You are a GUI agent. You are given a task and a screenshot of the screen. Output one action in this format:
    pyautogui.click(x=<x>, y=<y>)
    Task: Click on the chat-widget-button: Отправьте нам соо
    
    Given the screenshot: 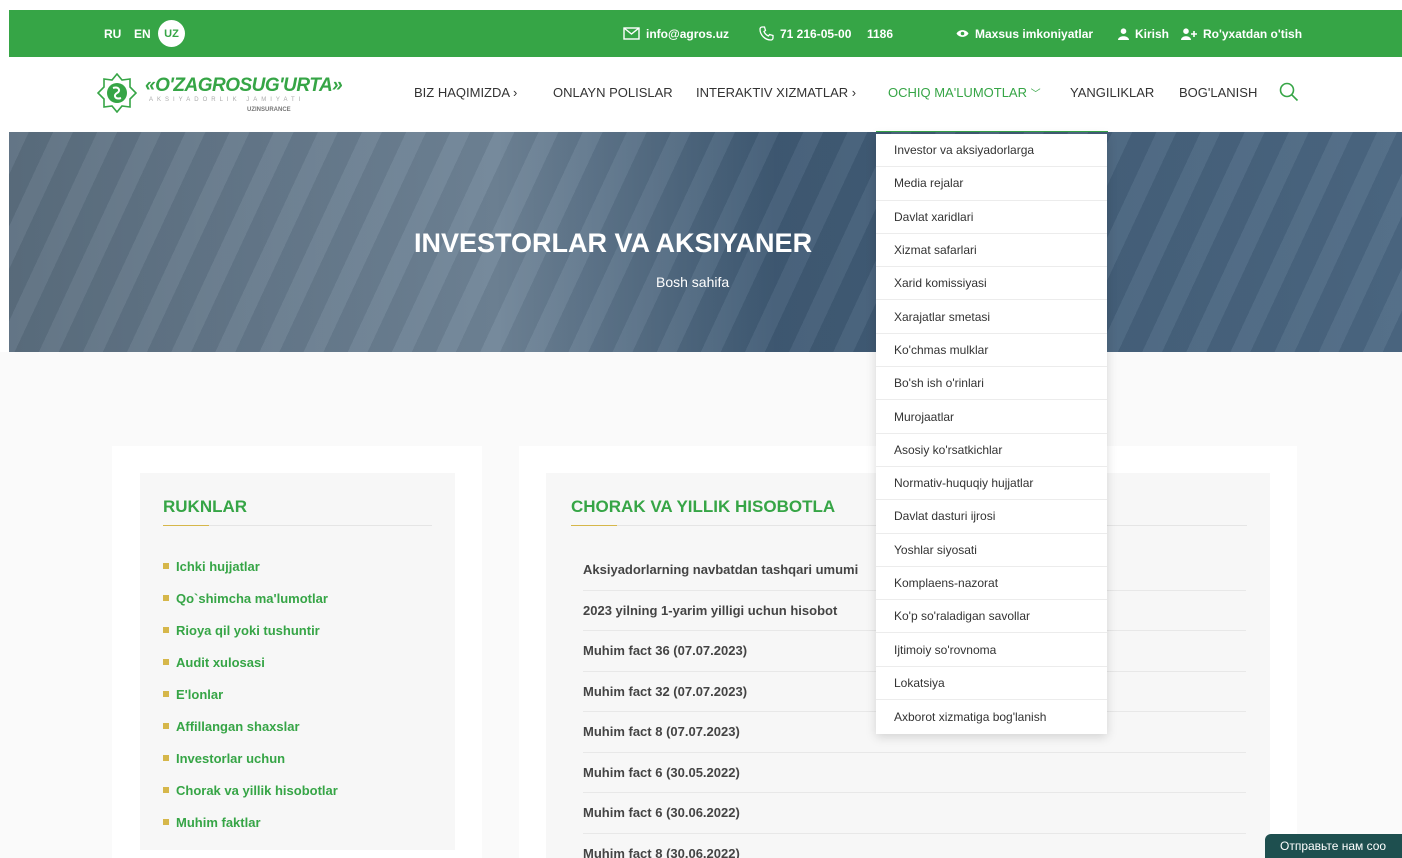 What is the action you would take?
    pyautogui.click(x=1333, y=846)
    